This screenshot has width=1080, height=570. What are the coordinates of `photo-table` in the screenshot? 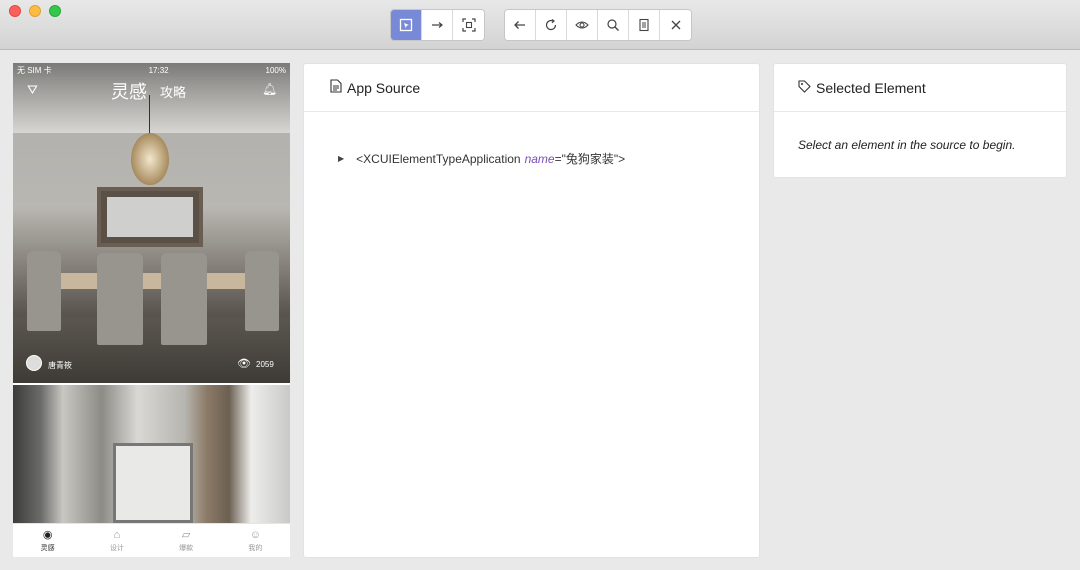 It's located at (153, 281).